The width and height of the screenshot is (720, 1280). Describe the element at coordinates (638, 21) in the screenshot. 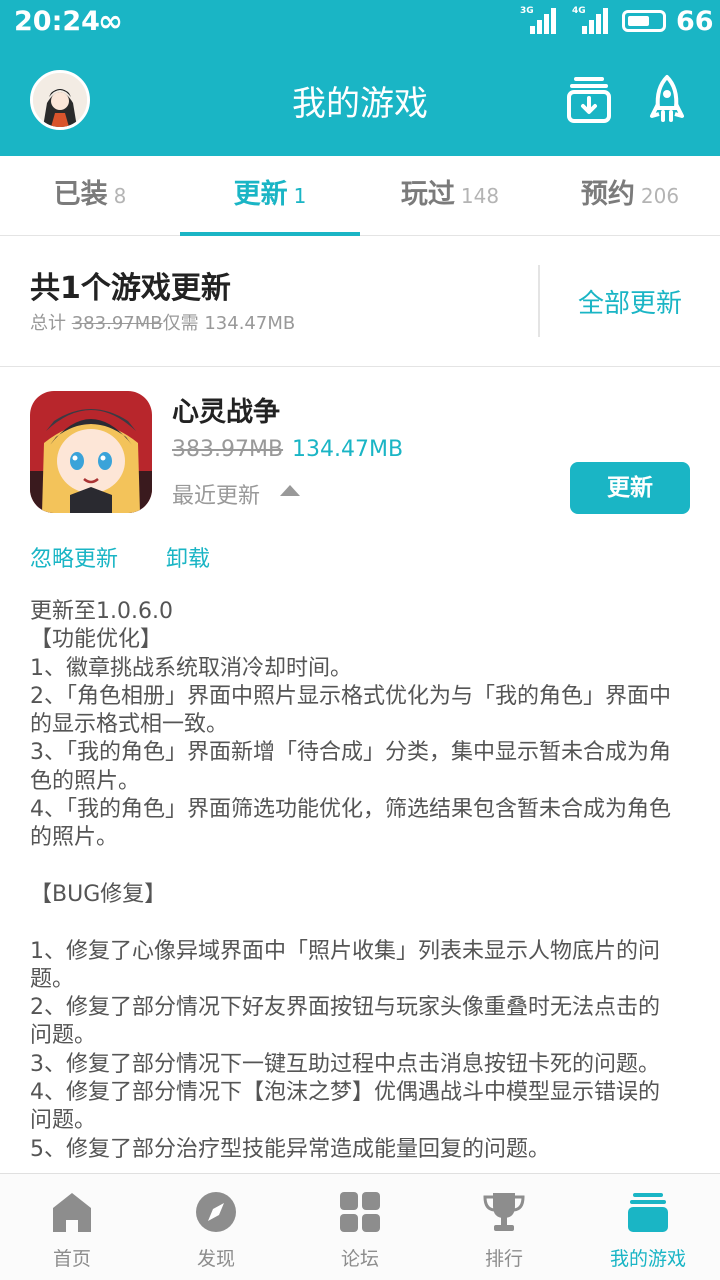

I see `battery-fill` at that location.